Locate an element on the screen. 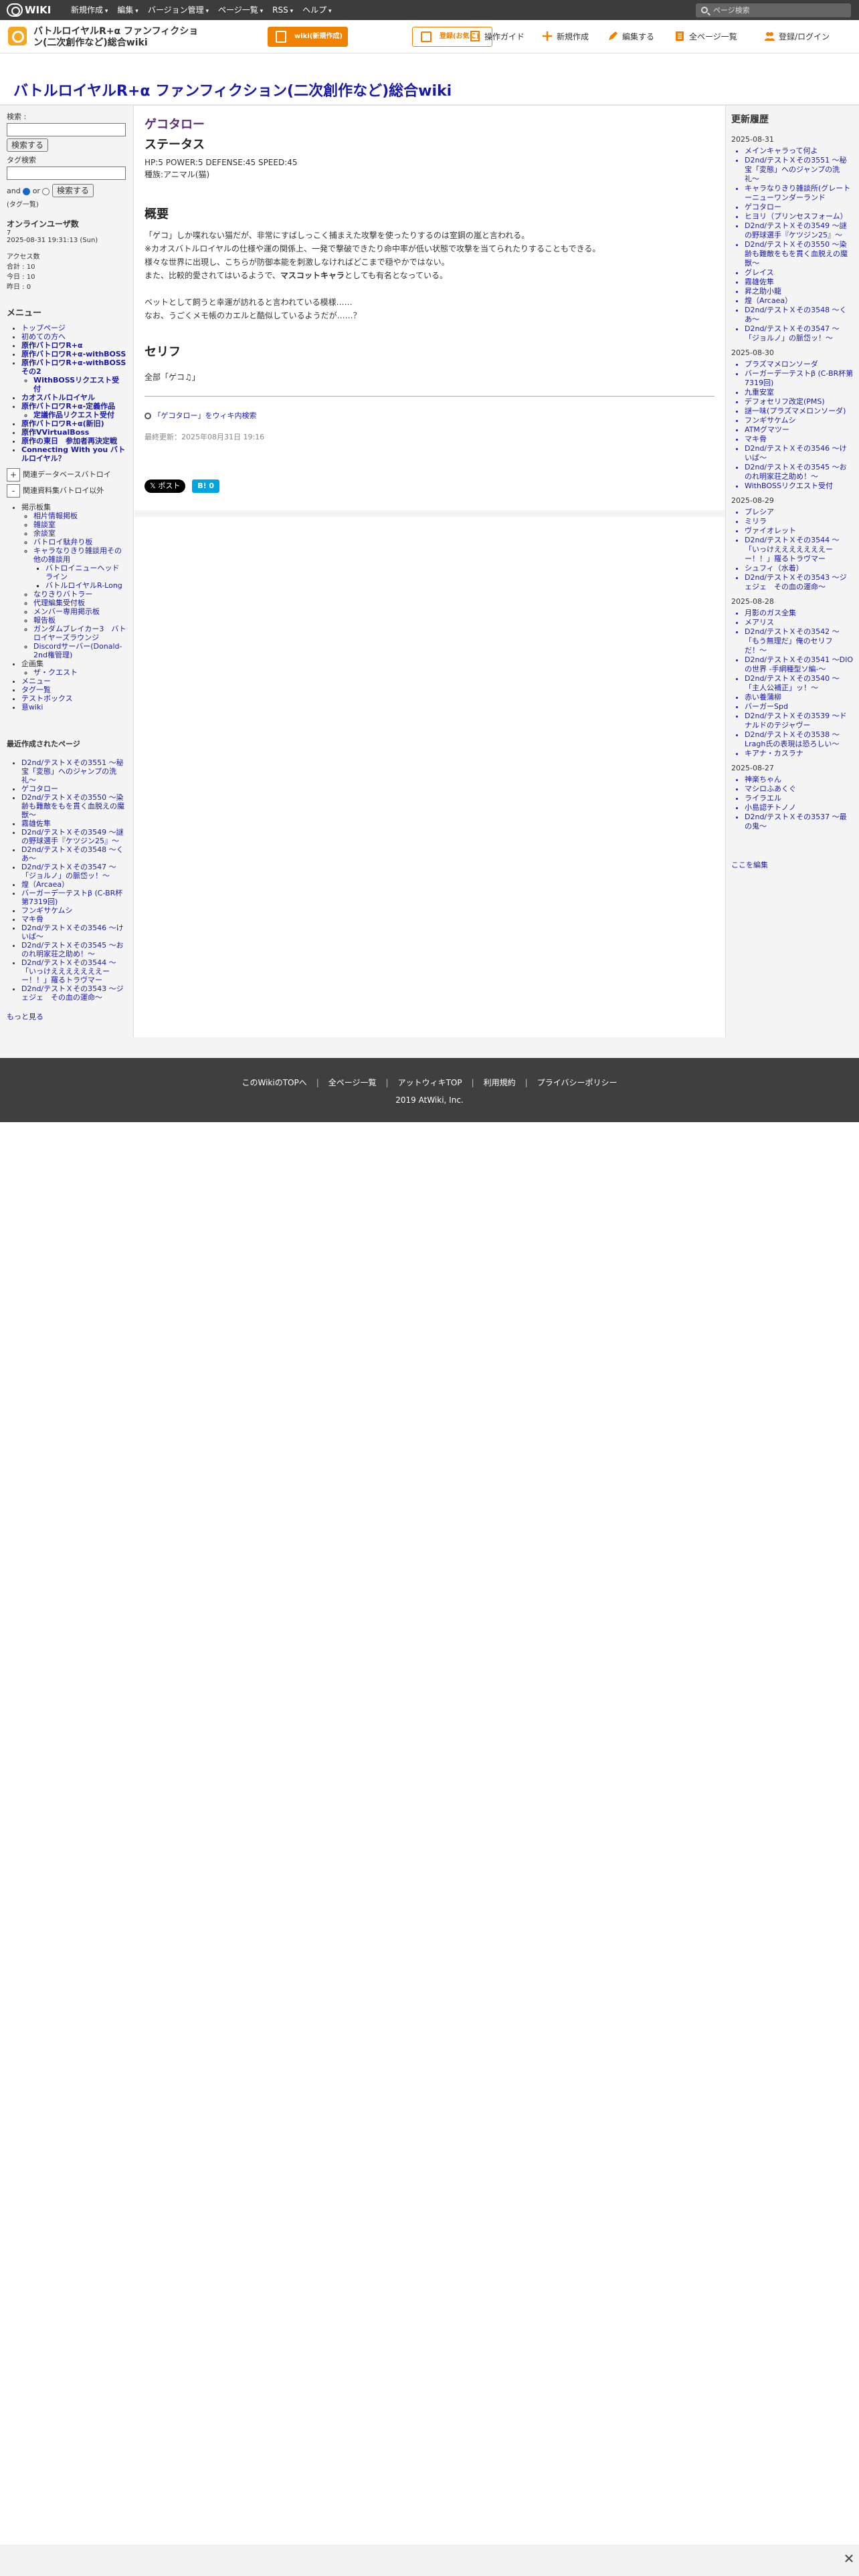 Image resolution: width=859 pixels, height=2576 pixels. list-item-link: マキ骨 is located at coordinates (32, 919).